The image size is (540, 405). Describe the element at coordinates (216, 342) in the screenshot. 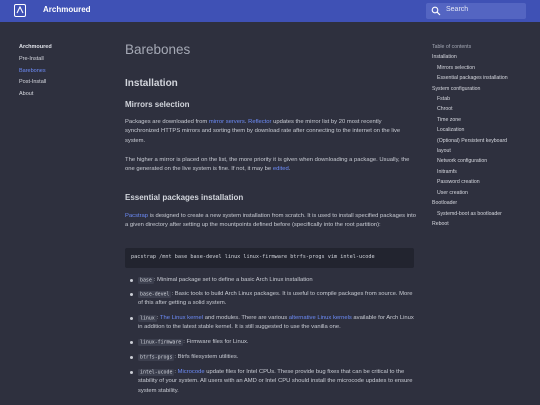

I see `package-description: : Firmware files for Linux.` at that location.